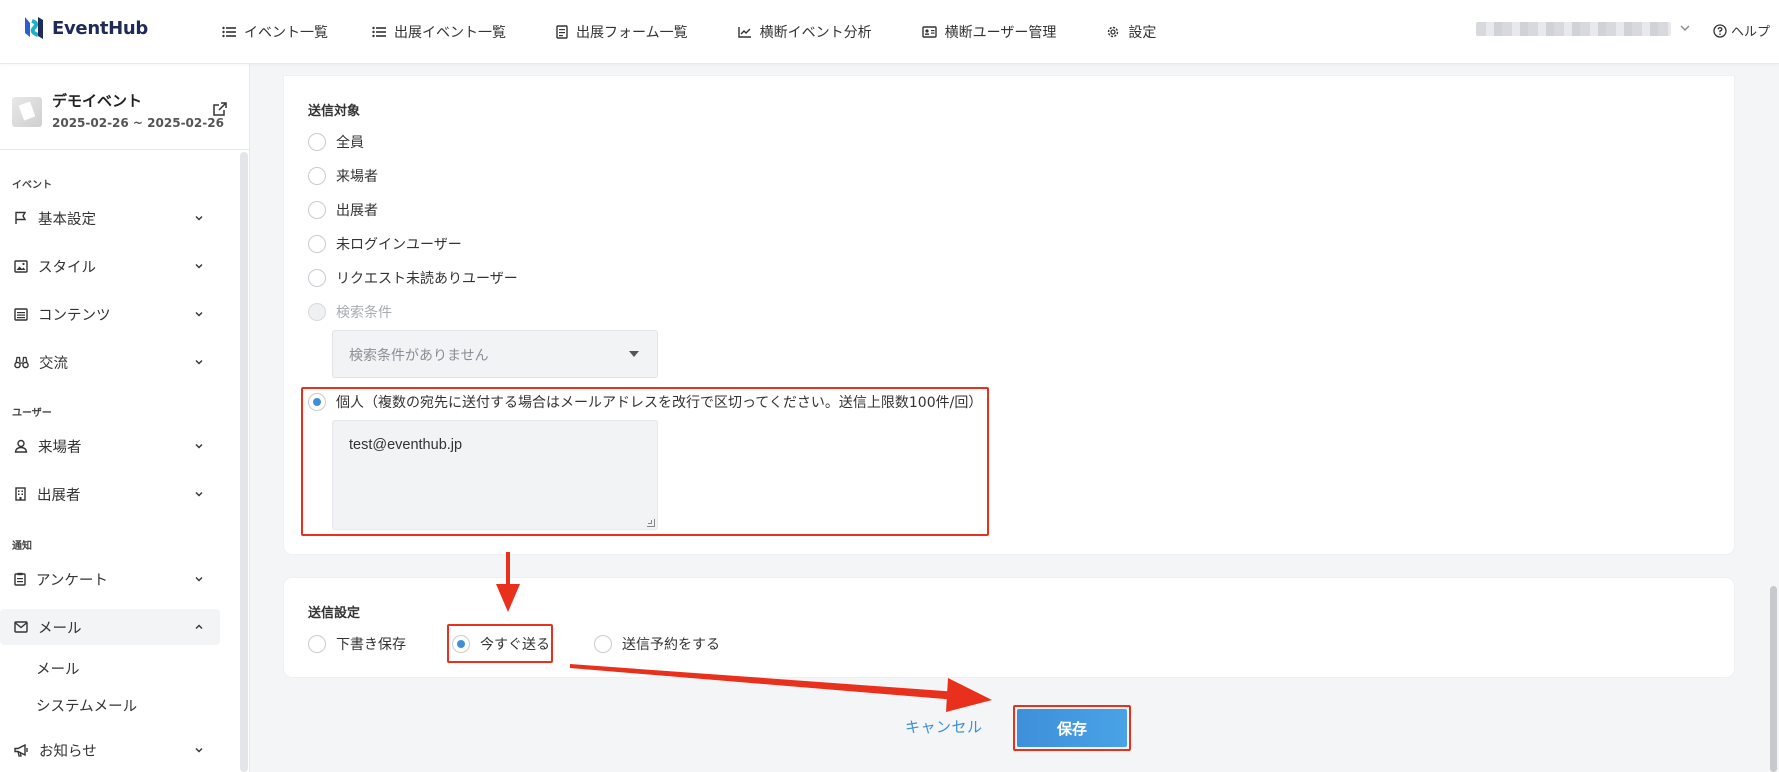  I want to click on event-title: デモイベント, so click(97, 101).